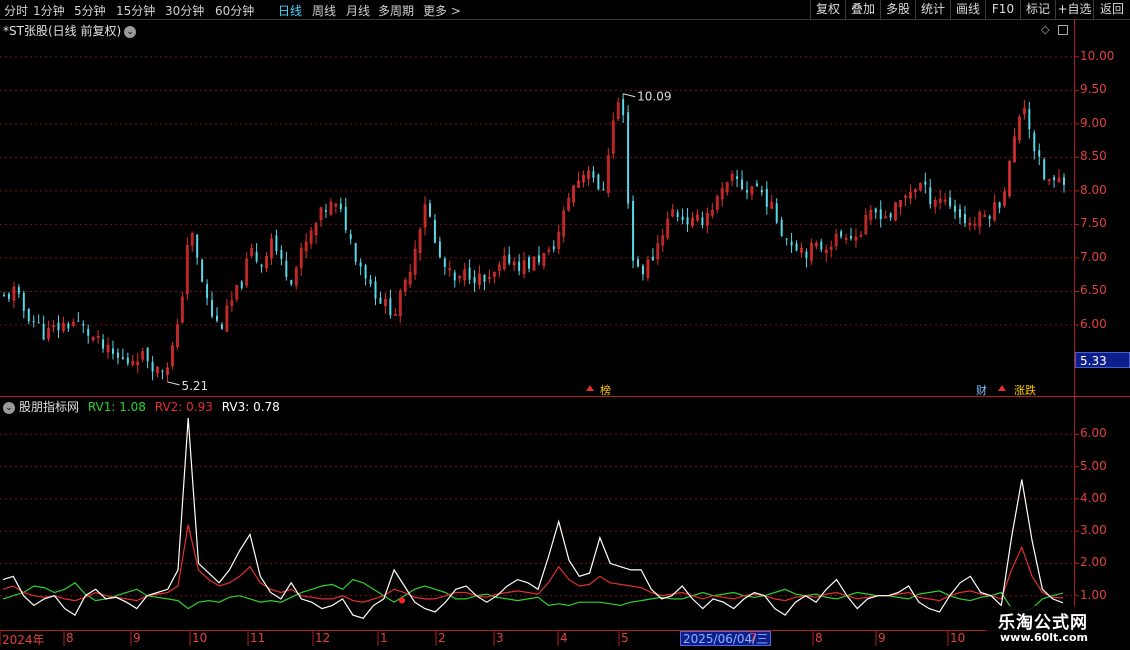 This screenshot has height=650, width=1130. What do you see at coordinates (1058, 628) in the screenshot?
I see `watermark: 乐淘公式网 www.60lt.com` at bounding box center [1058, 628].